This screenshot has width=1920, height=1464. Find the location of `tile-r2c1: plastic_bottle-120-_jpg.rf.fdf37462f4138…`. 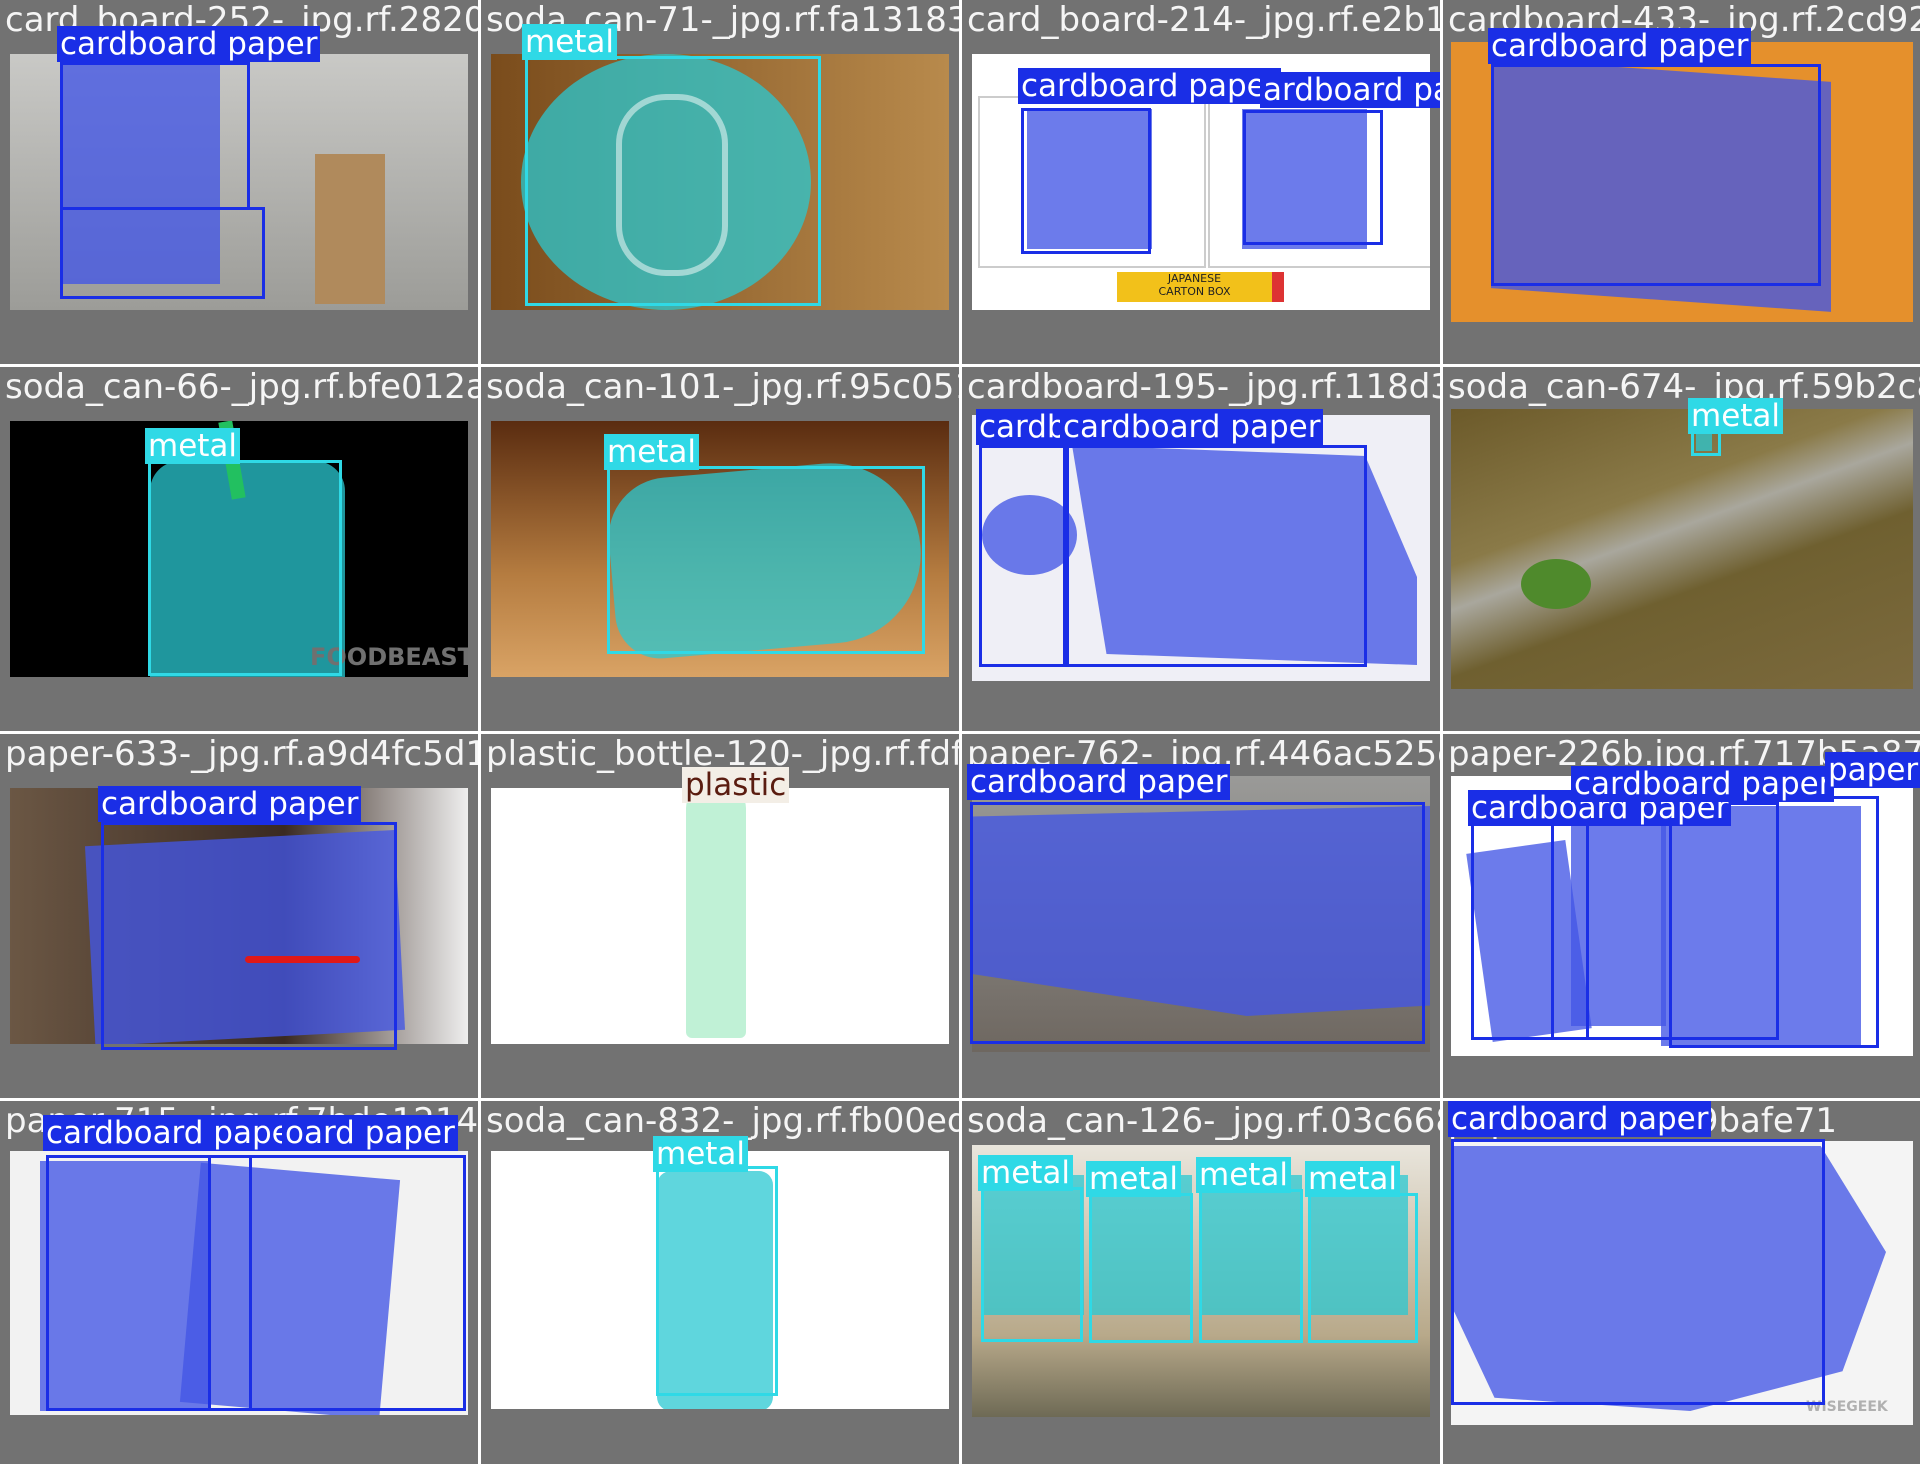

tile-r2c1: plastic_bottle-120-_jpg.rf.fdf37462f4138… is located at coordinates (720, 916).